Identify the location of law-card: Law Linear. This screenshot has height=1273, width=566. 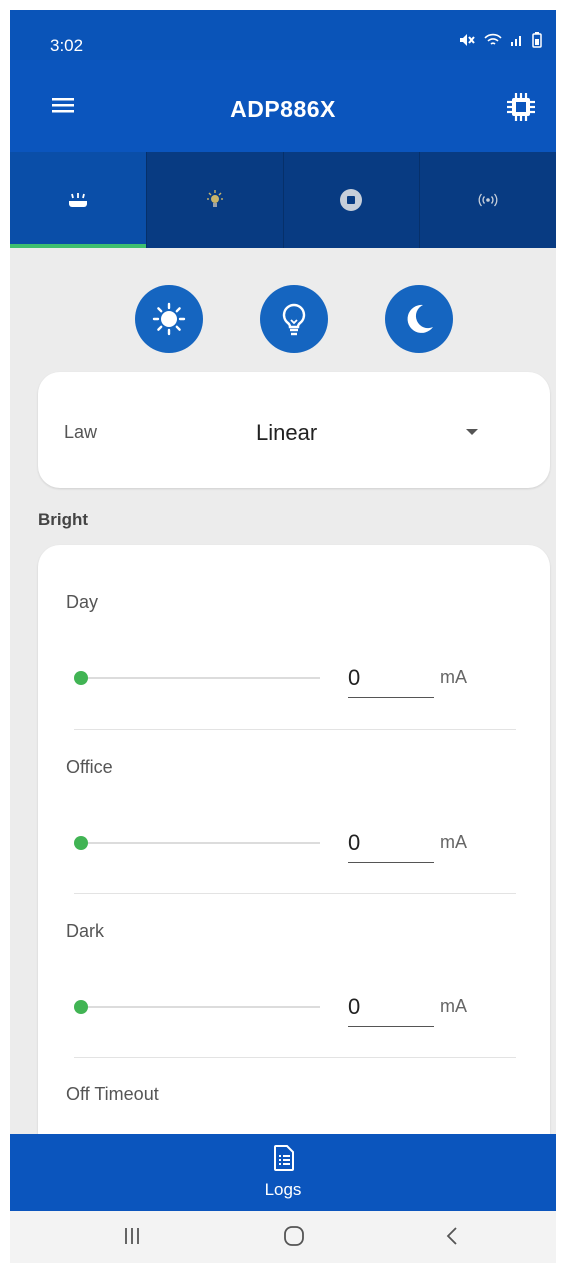
(294, 430).